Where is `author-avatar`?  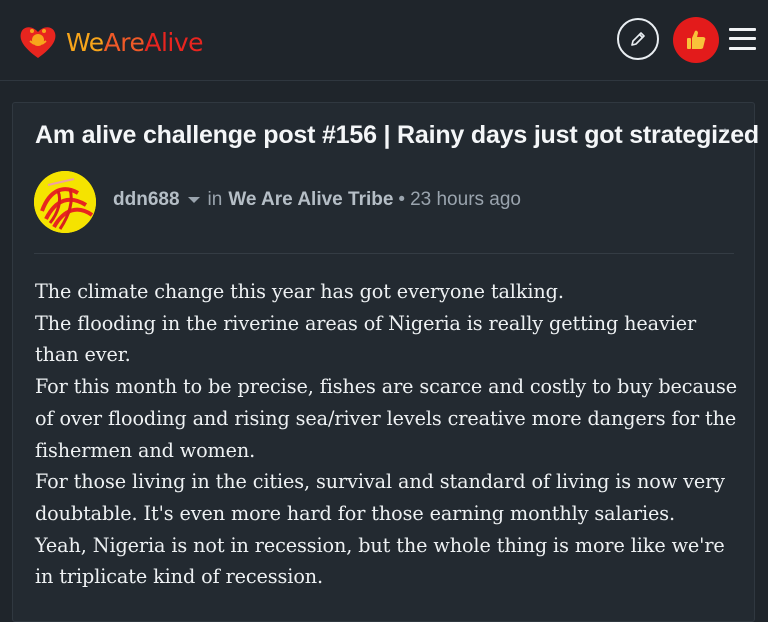 author-avatar is located at coordinates (65, 202).